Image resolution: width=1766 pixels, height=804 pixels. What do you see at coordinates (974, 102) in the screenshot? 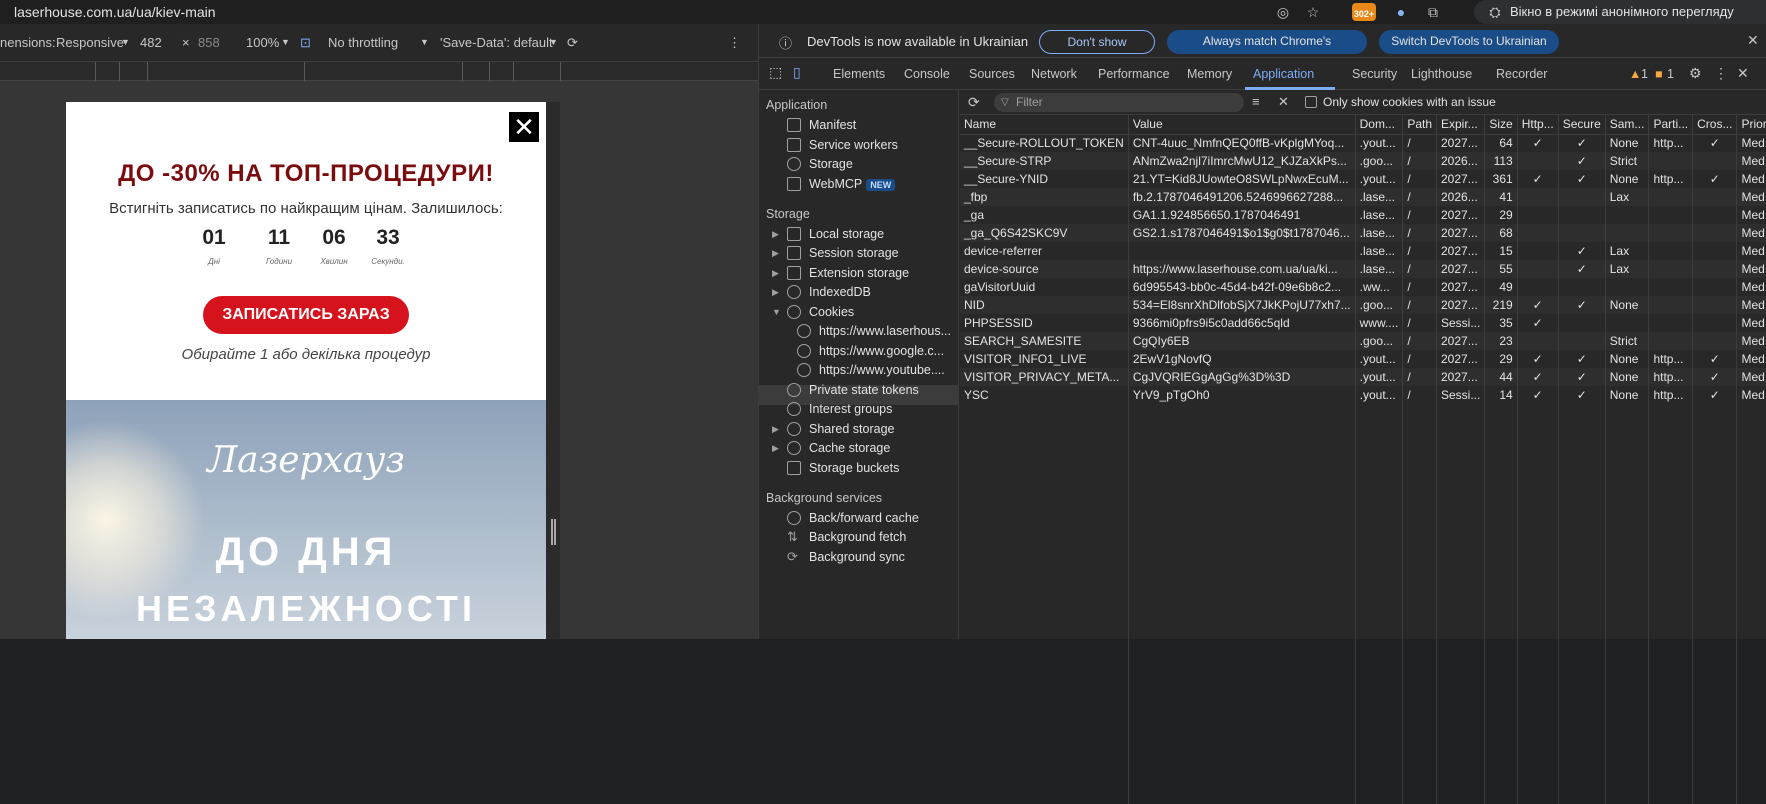
I see `refresh-icon: ⟳` at bounding box center [974, 102].